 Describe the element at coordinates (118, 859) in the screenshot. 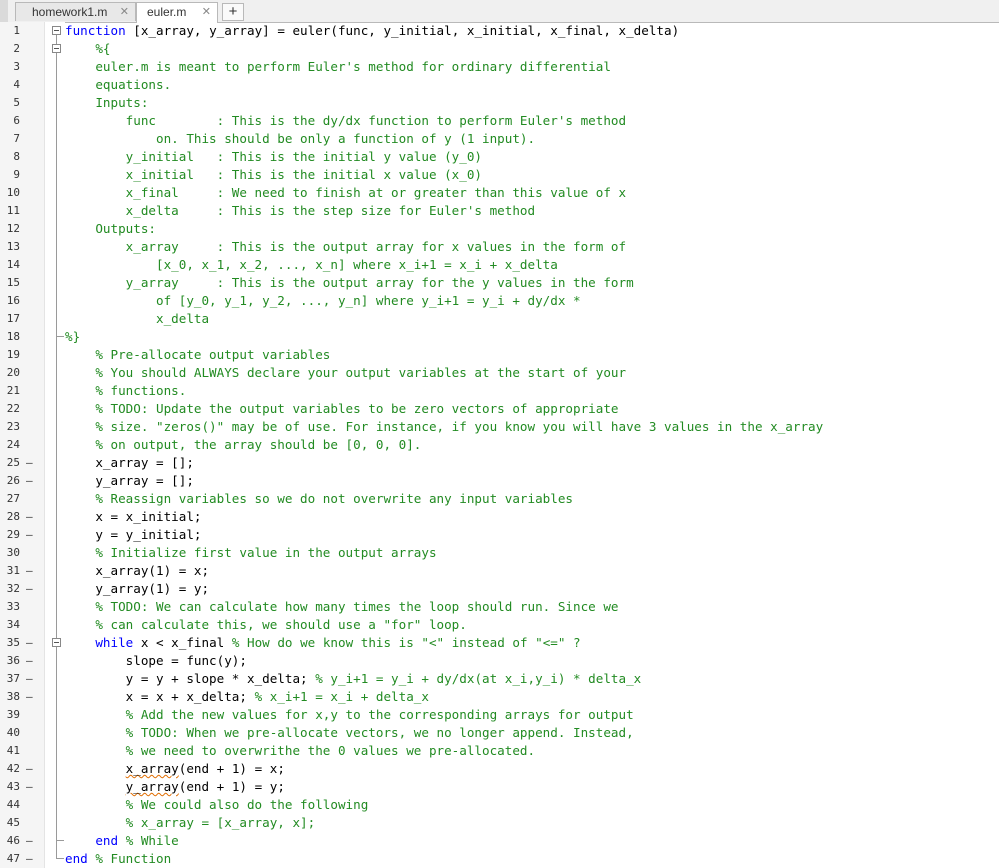

I see `code-text: end % Function` at that location.